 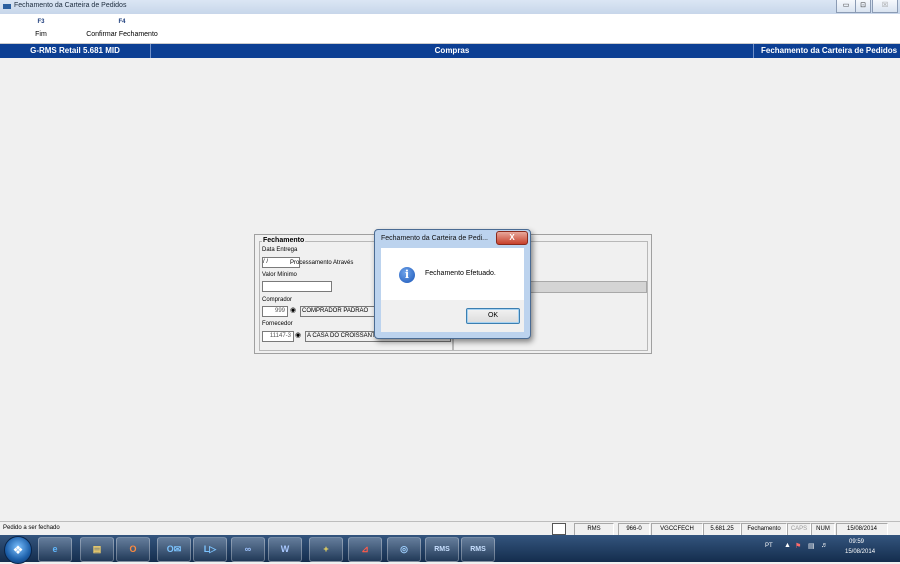 What do you see at coordinates (285, 549) in the screenshot?
I see `word-taskbar-icon: W` at bounding box center [285, 549].